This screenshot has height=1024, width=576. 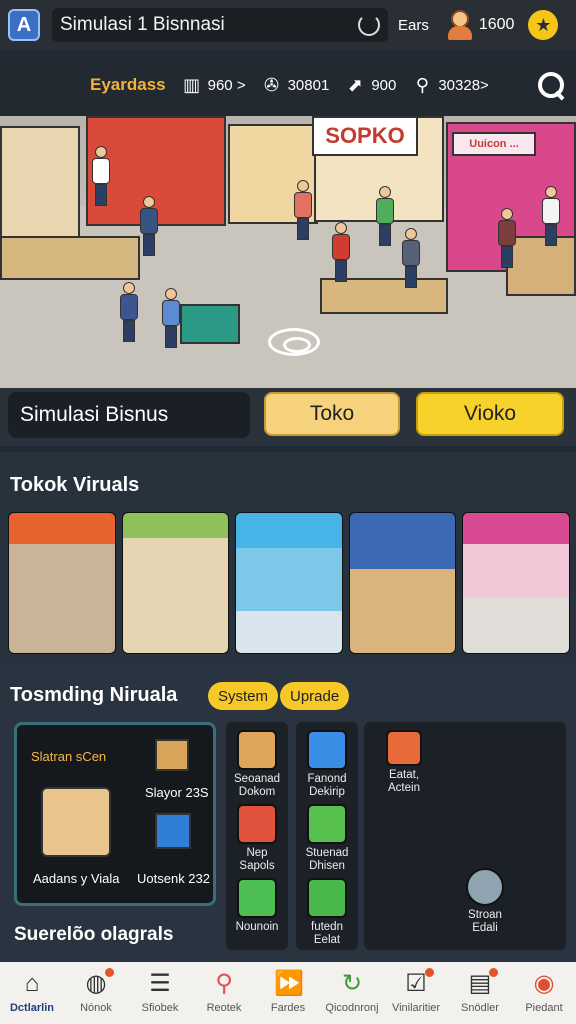 I want to click on nav-label: Reotek, so click(x=224, y=1008).